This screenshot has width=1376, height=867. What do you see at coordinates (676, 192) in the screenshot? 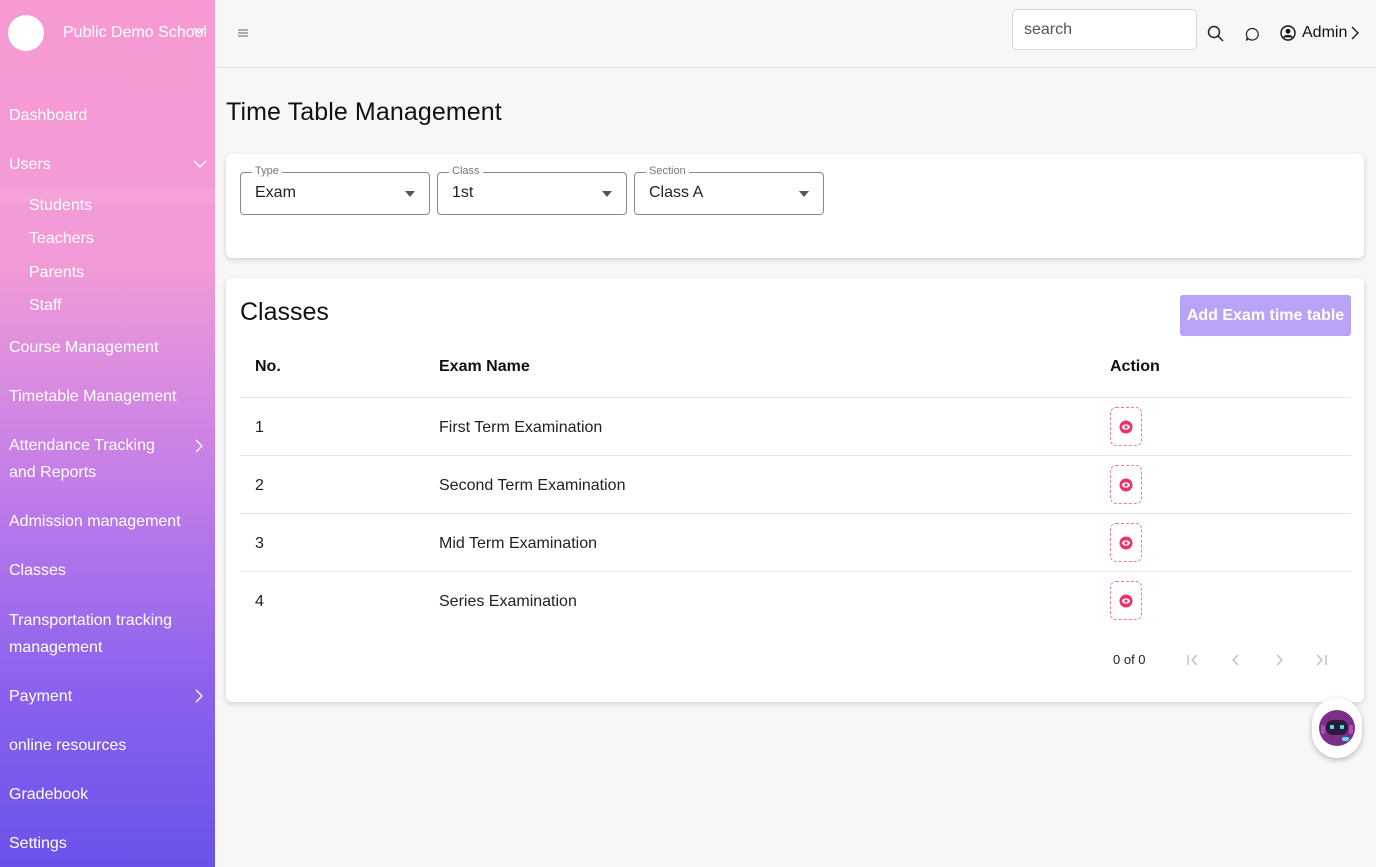
I see `section-select-value: Class A` at bounding box center [676, 192].